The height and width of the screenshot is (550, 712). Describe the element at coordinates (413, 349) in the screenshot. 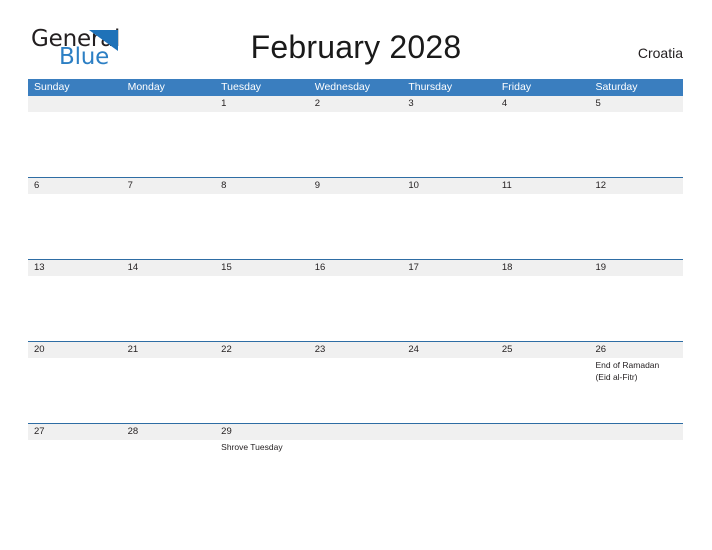

I see `day-number: 24` at that location.